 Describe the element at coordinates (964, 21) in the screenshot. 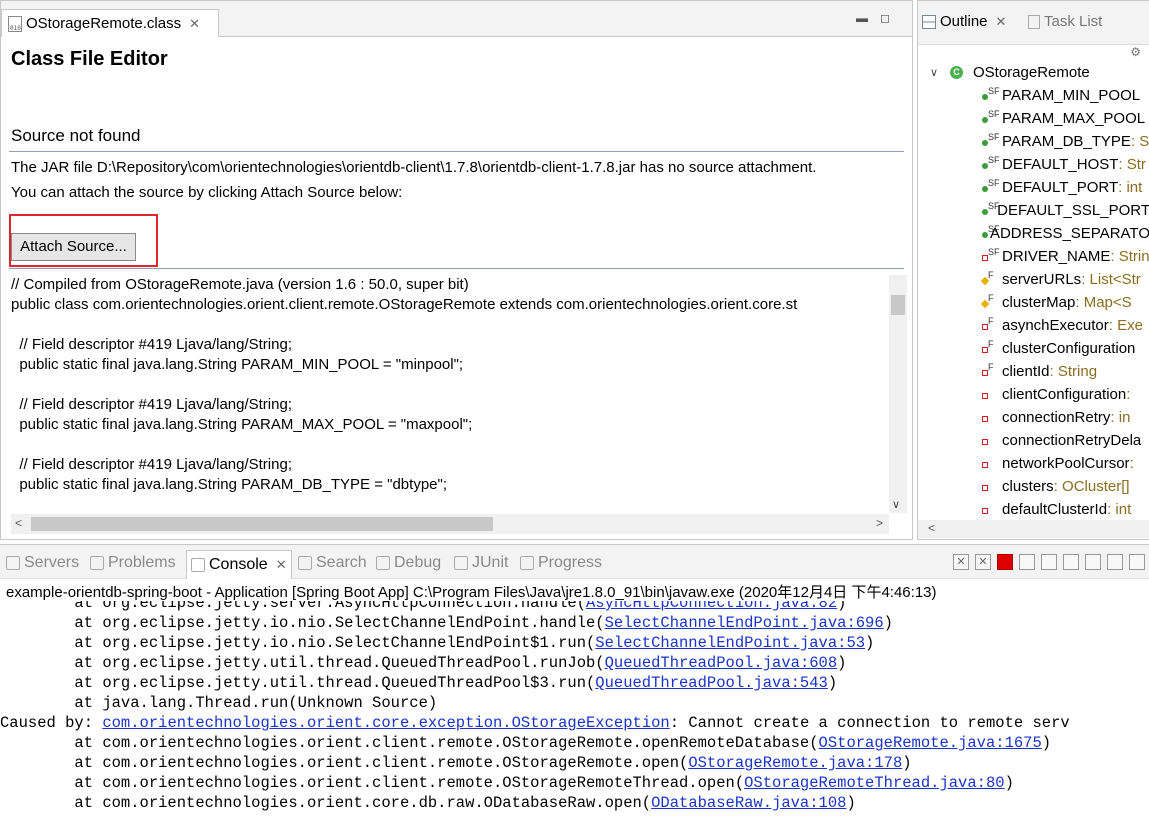

I see `tab-outline: Outline ✕` at that location.